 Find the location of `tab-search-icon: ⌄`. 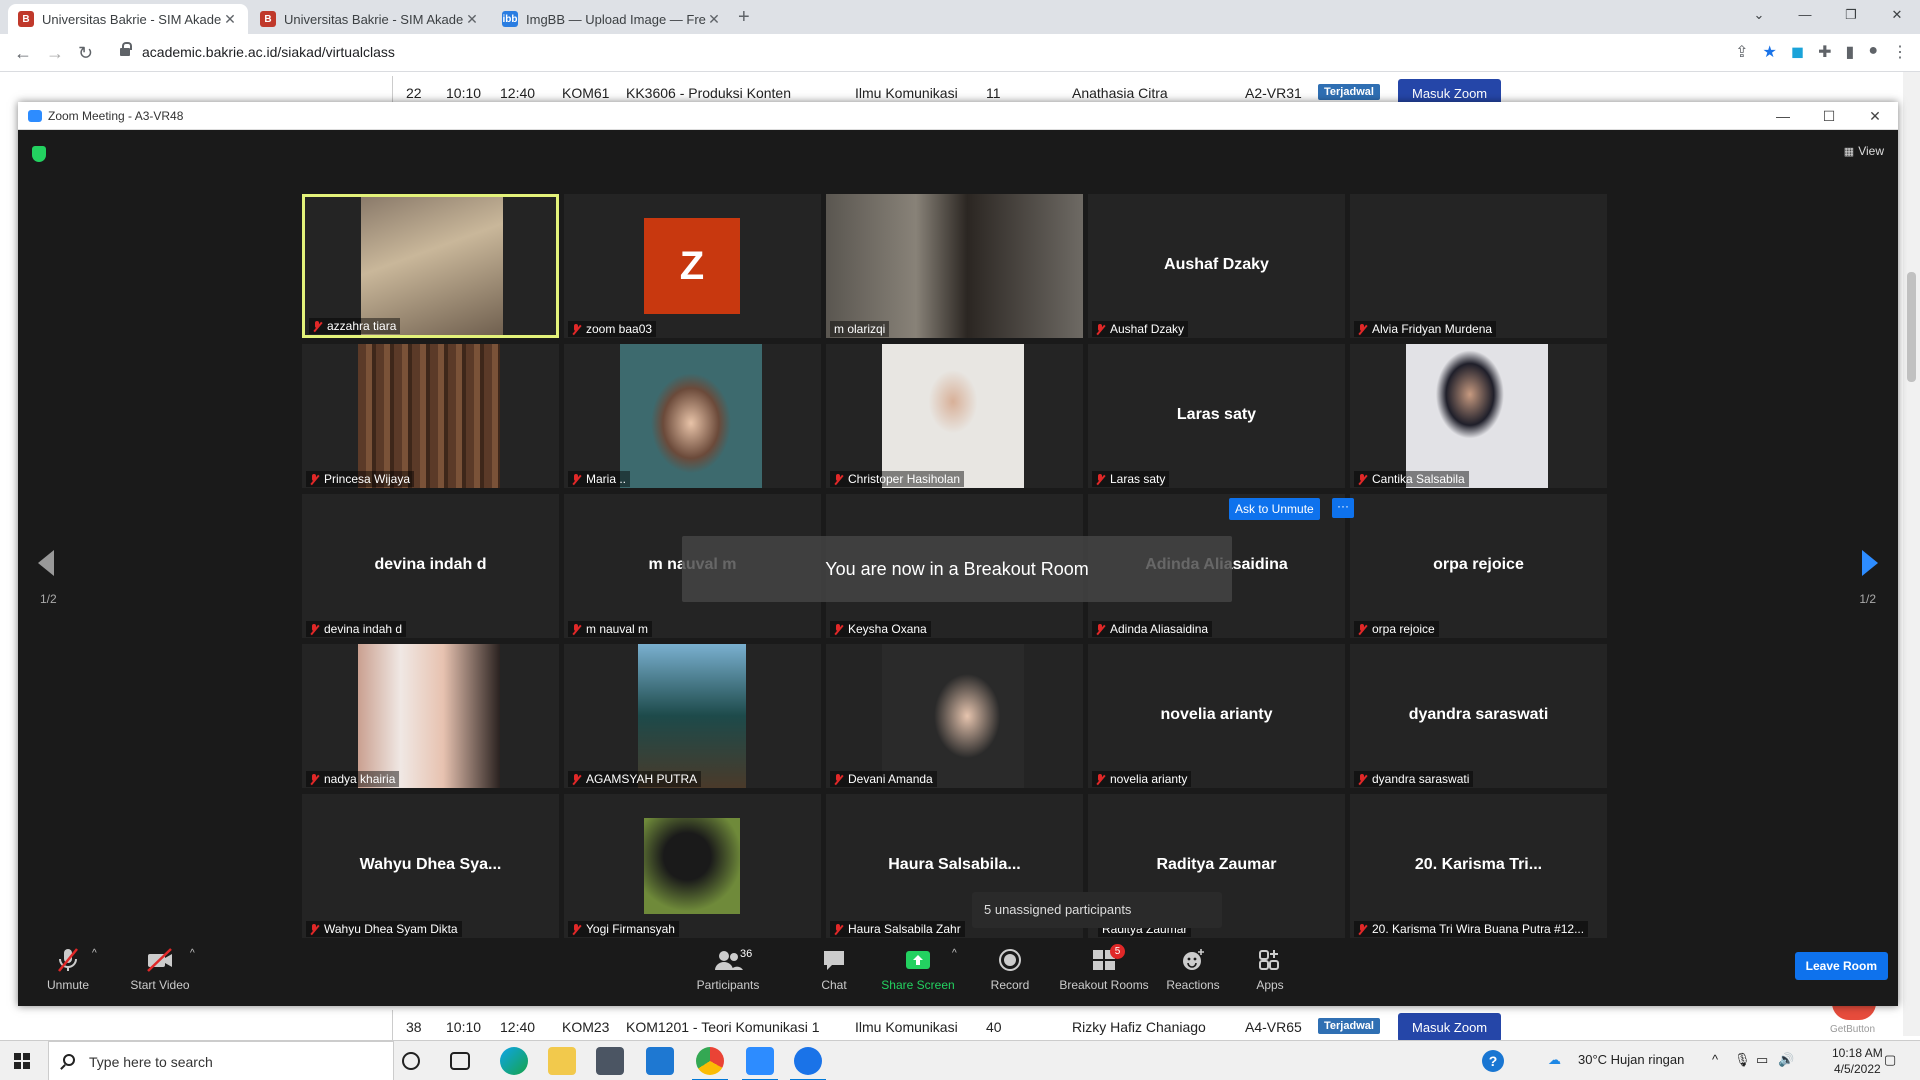

tab-search-icon: ⌄ is located at coordinates (1759, 17).